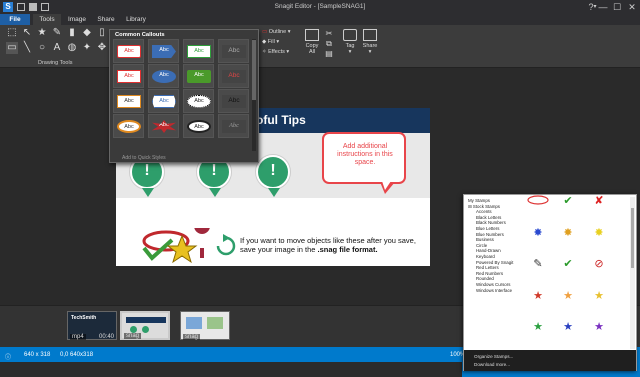 The height and width of the screenshot is (377, 640). Describe the element at coordinates (265, 32) in the screenshot. I see `outline-icon: ▭` at that location.